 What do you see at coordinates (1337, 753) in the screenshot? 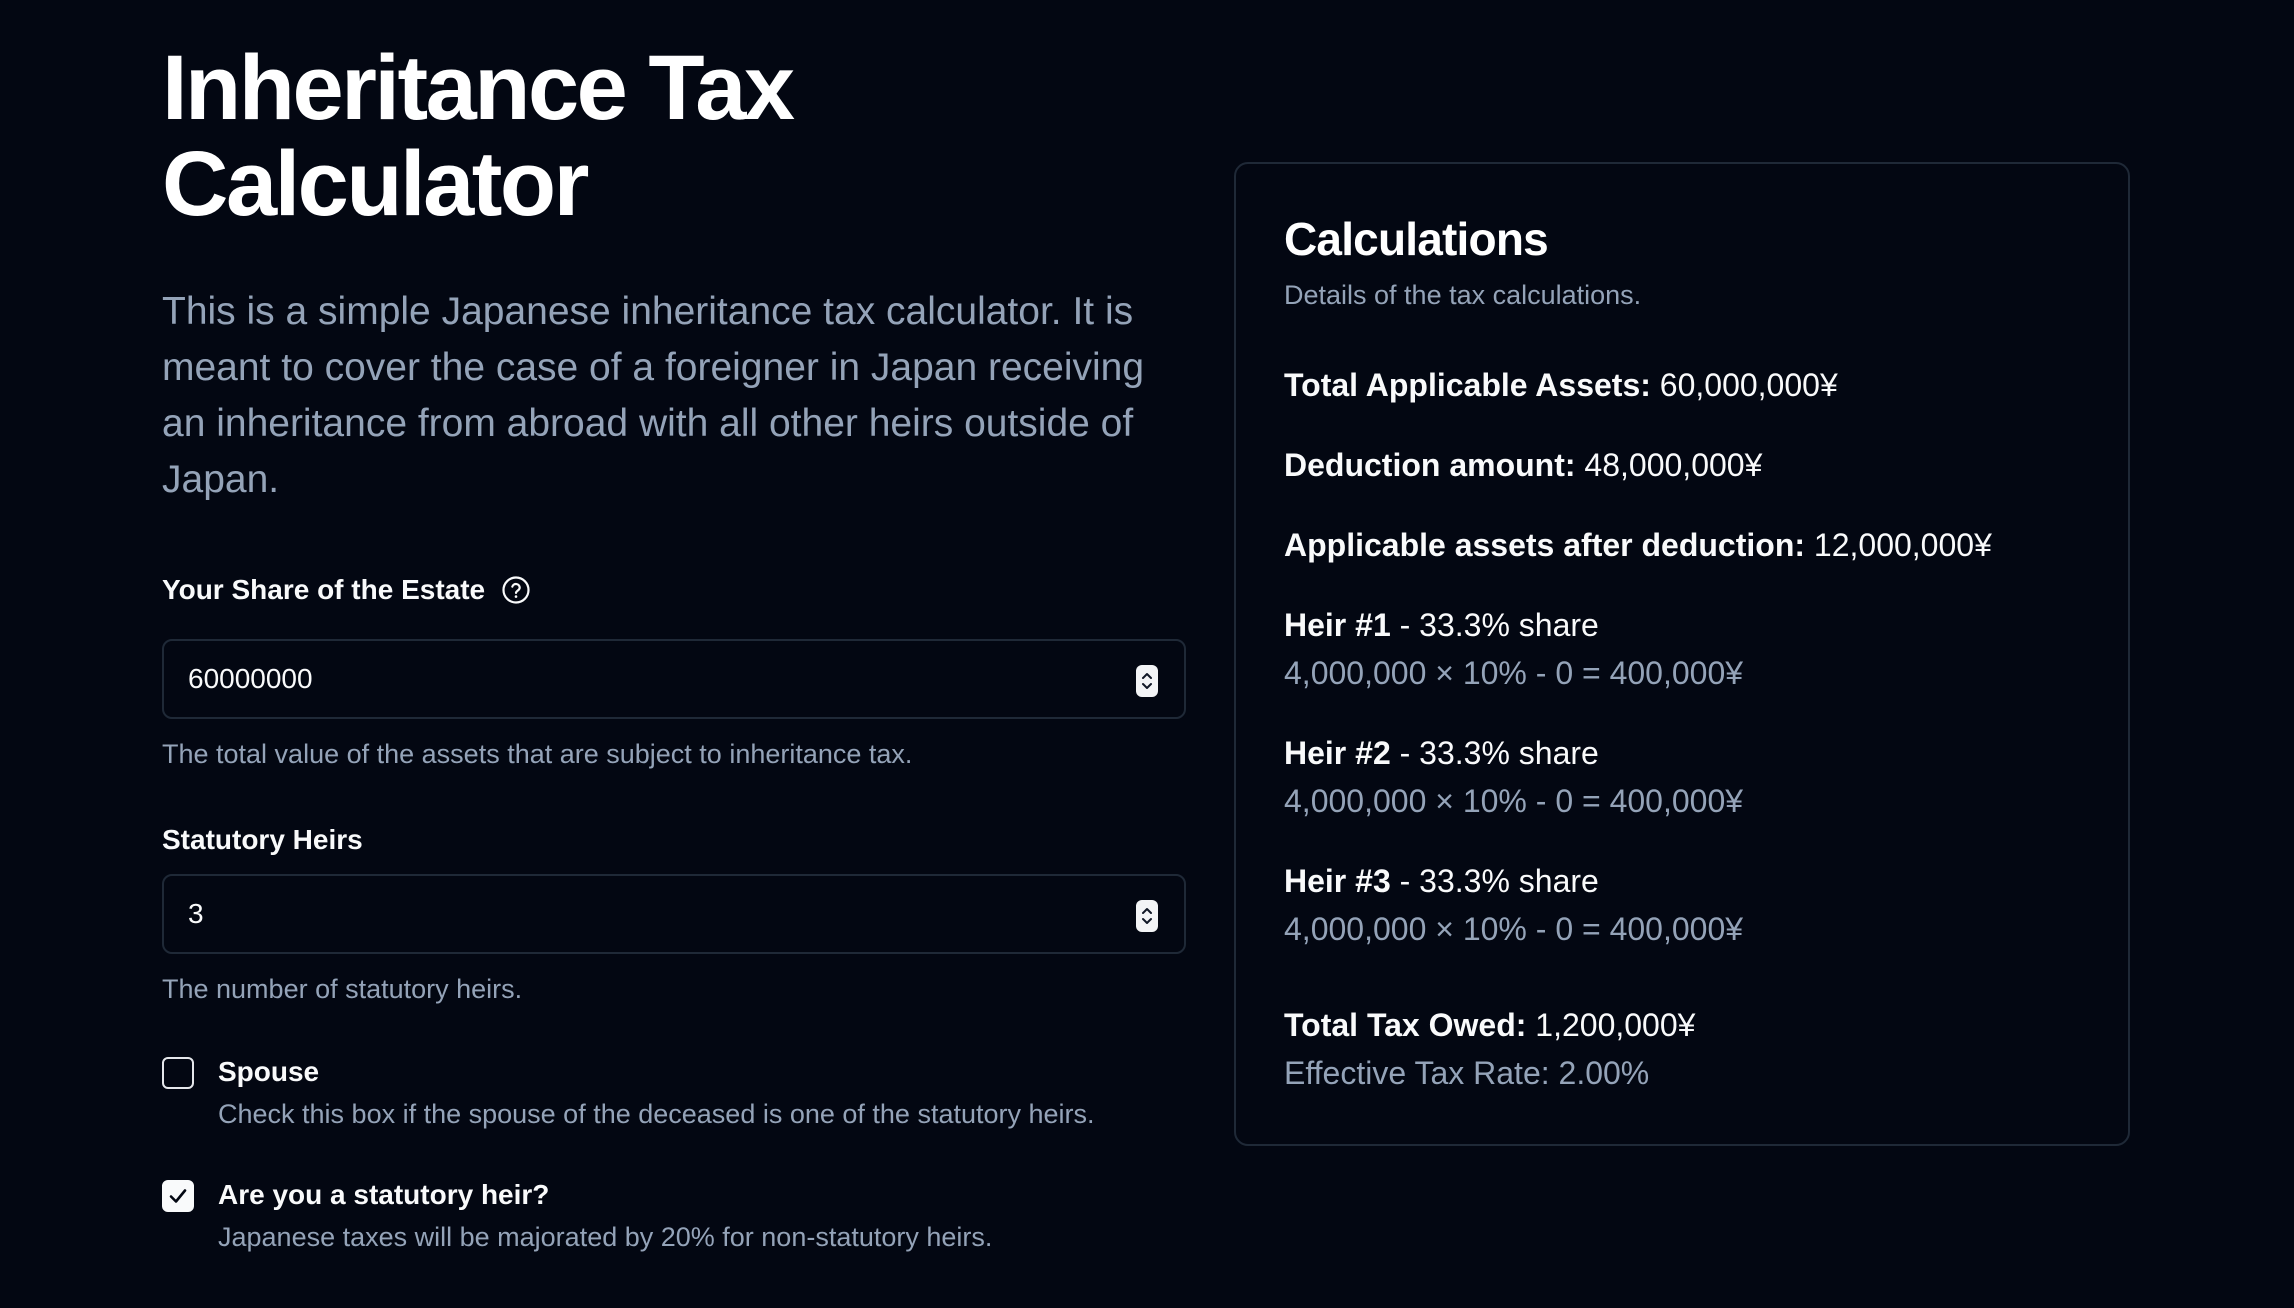
I see `heir-name: Heir #2` at bounding box center [1337, 753].